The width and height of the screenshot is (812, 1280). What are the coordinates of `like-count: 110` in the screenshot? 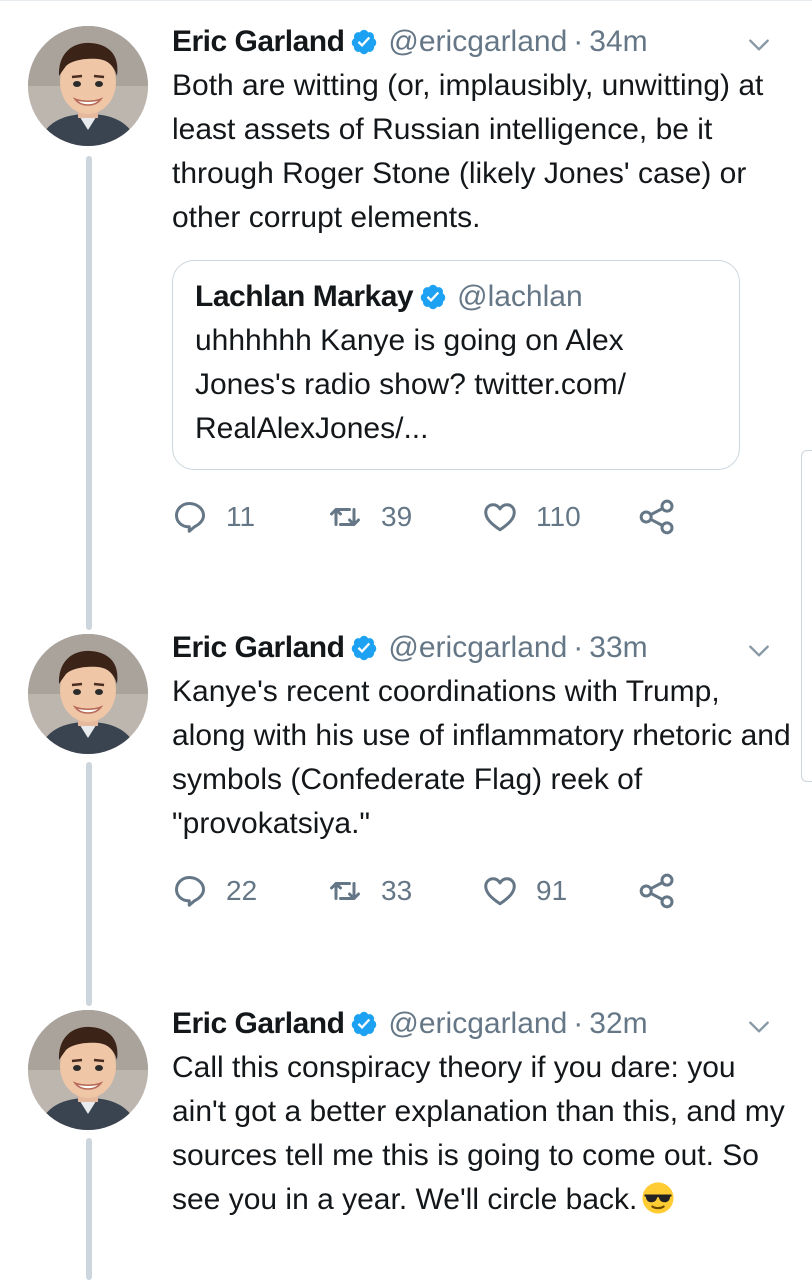 It's located at (558, 516).